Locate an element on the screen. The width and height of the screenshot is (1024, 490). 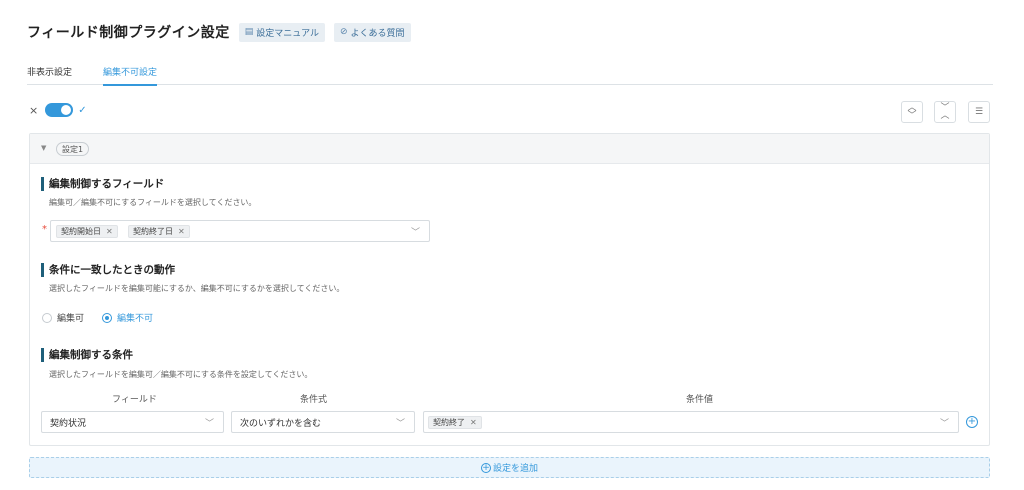
chevrons-expand-icon: ︿ ﹀ is located at coordinates (912, 112).